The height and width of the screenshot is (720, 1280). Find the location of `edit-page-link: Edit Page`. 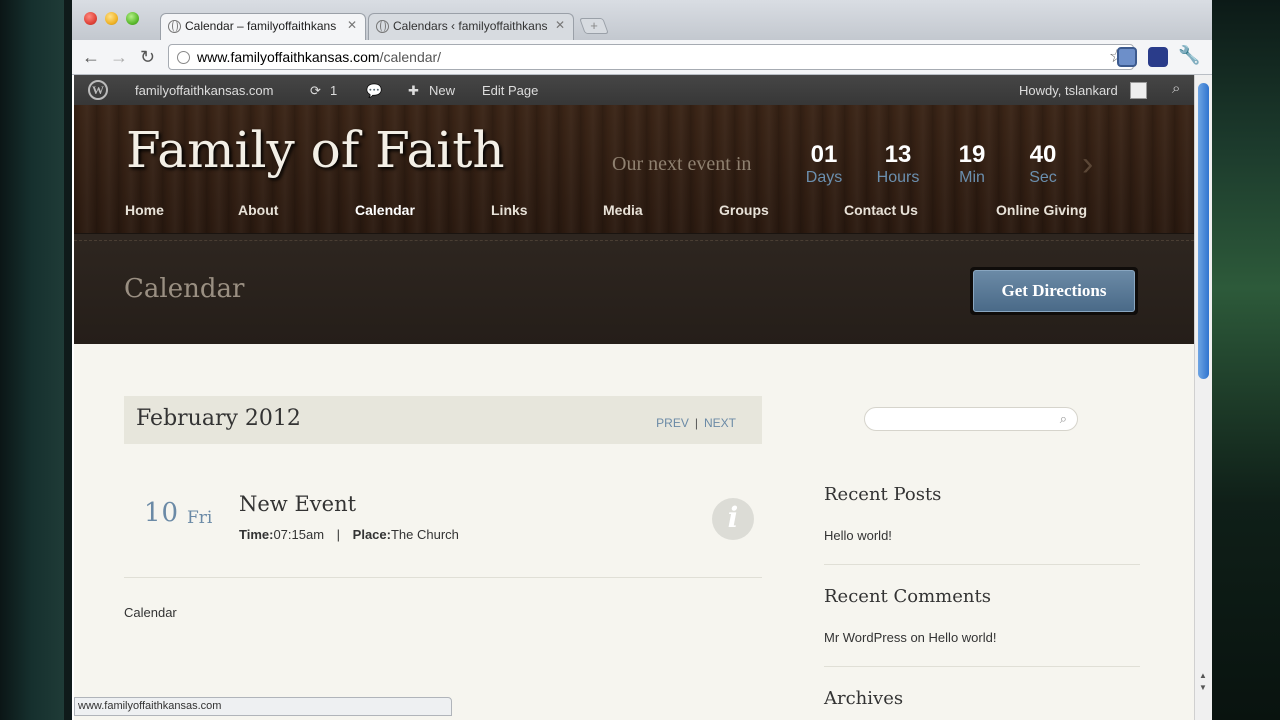

edit-page-link: Edit Page is located at coordinates (510, 90).